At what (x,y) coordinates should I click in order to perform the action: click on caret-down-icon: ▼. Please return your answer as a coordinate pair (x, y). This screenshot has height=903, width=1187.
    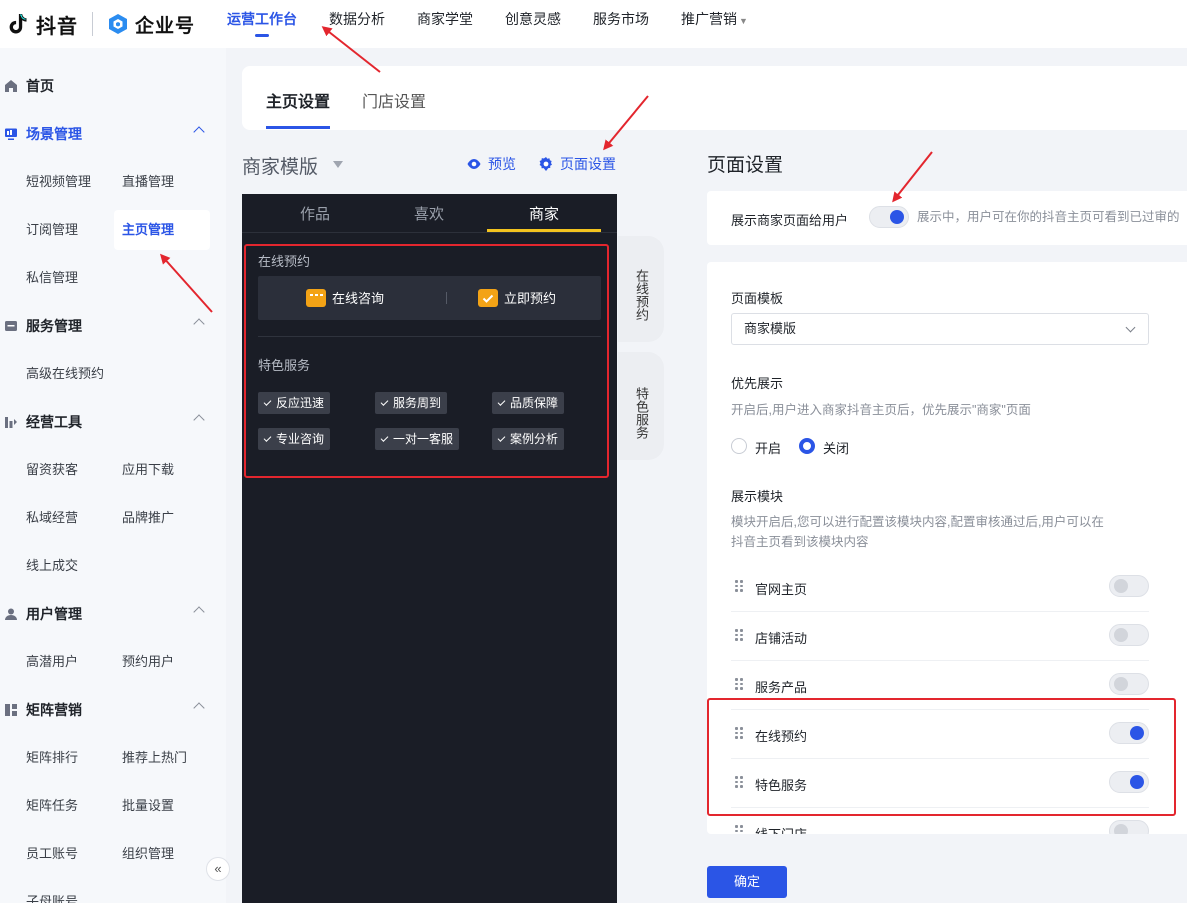
    Looking at the image, I should click on (743, 21).